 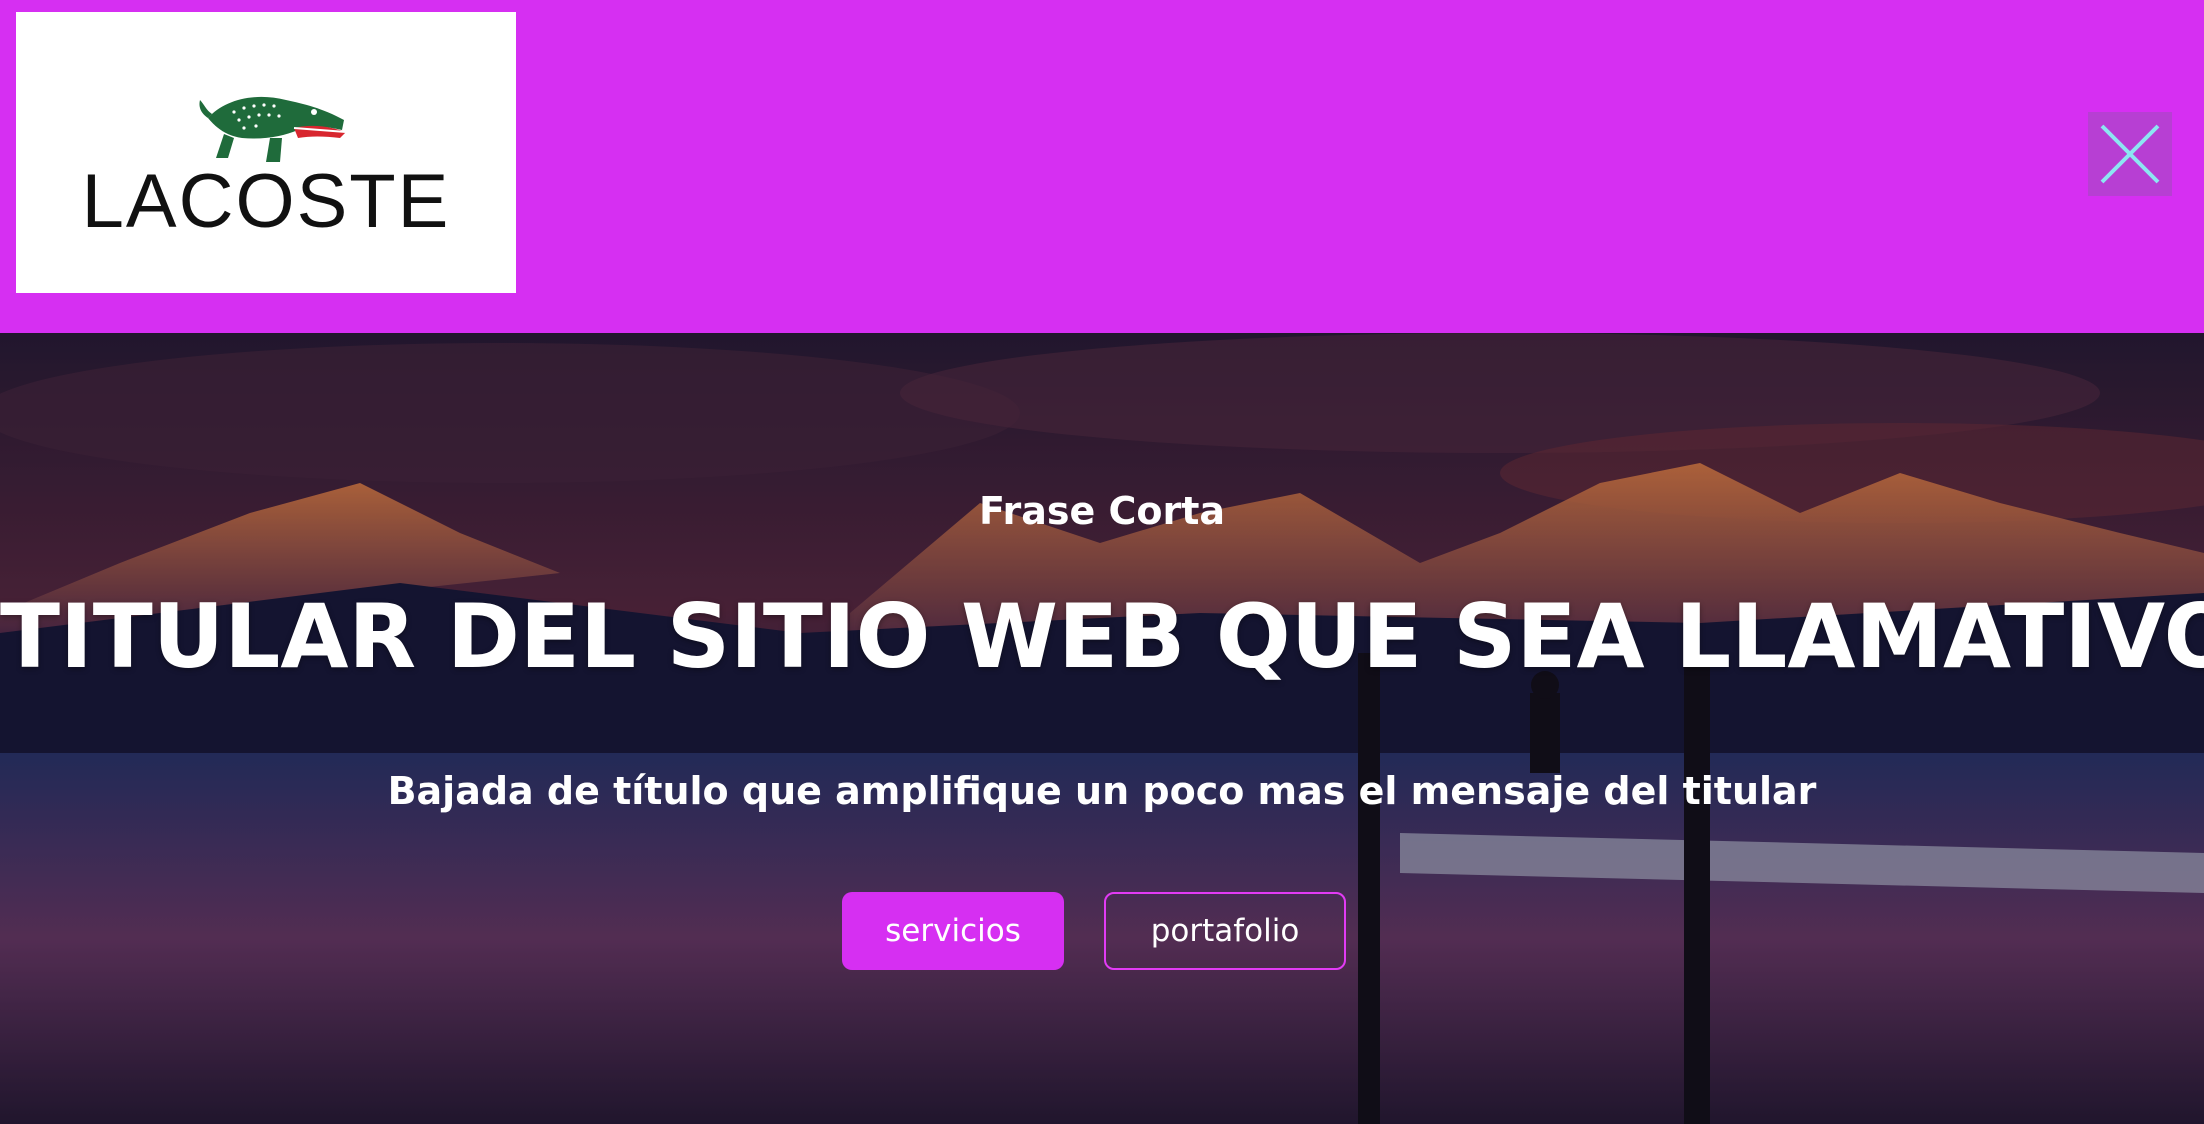 I want to click on hero-eyebrow: Frase Corta, so click(x=1102, y=511).